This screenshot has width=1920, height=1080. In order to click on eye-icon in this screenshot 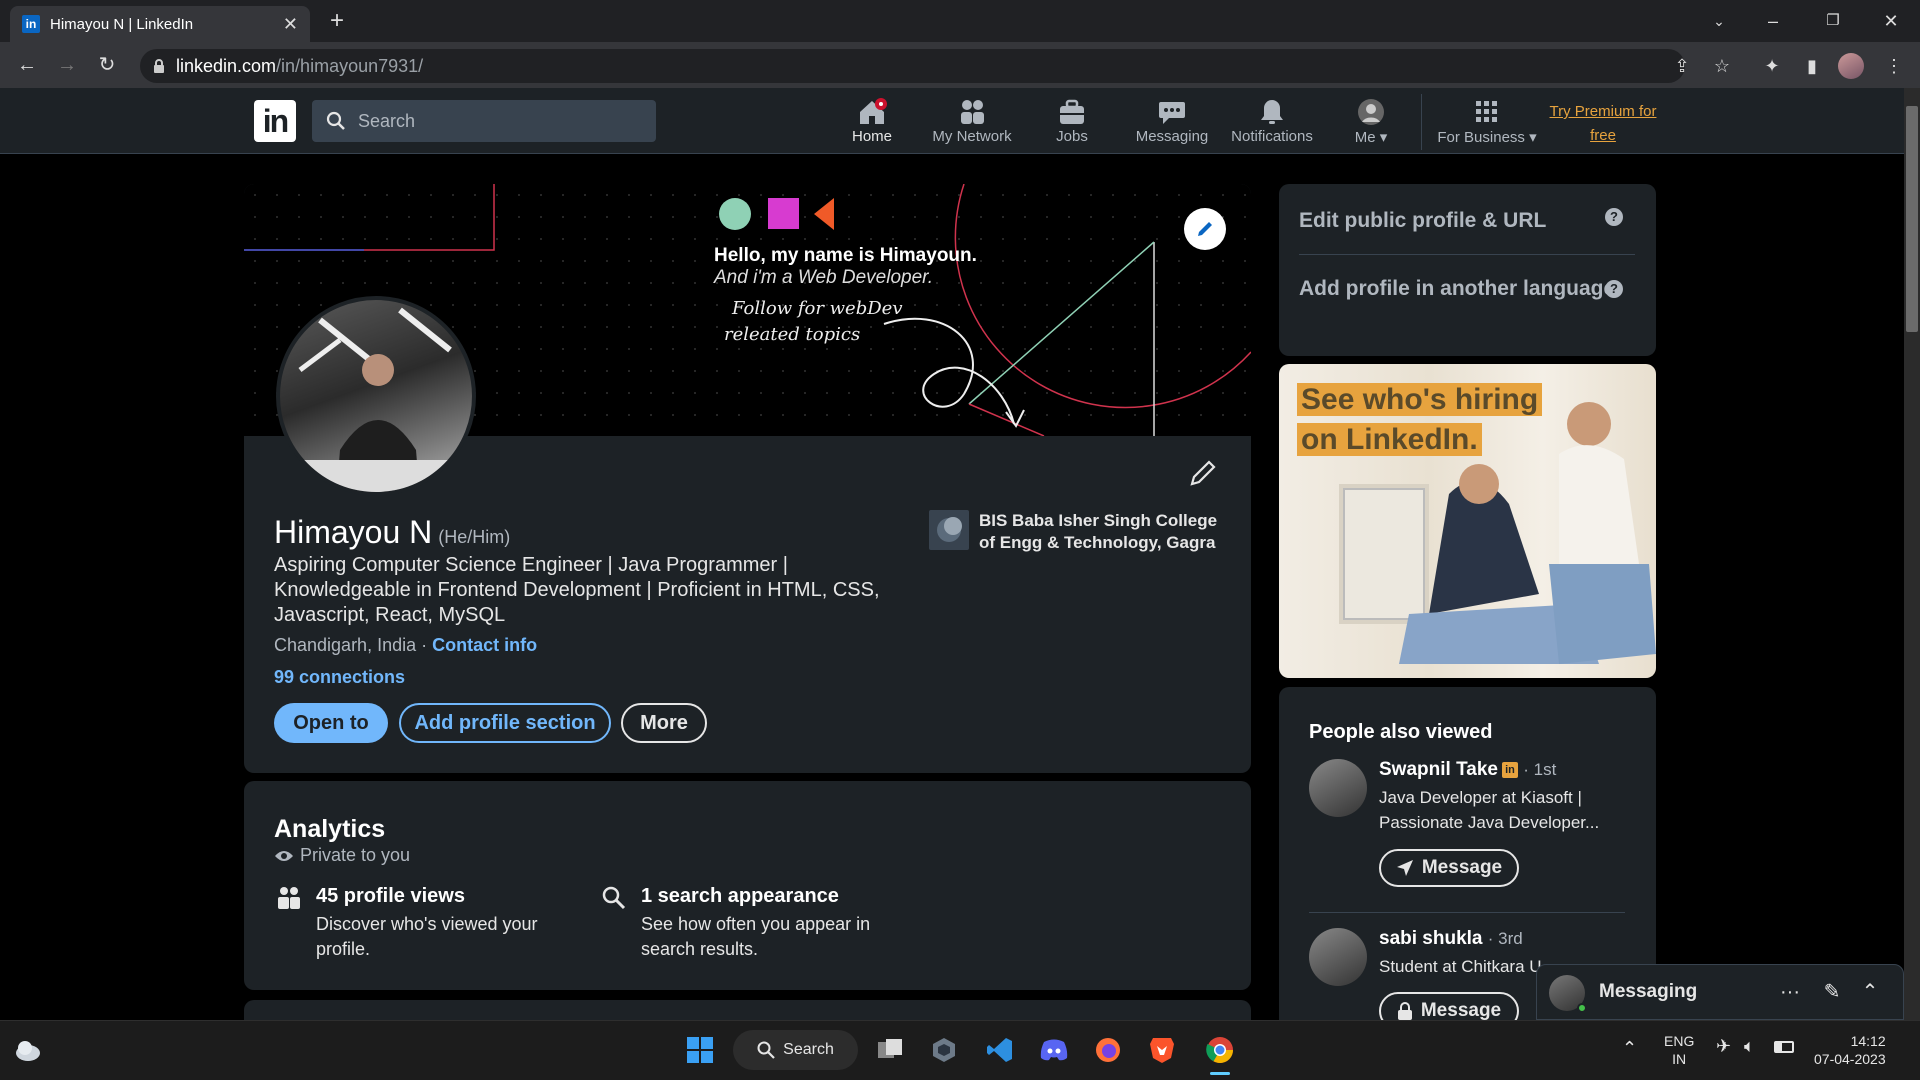, I will do `click(284, 855)`.